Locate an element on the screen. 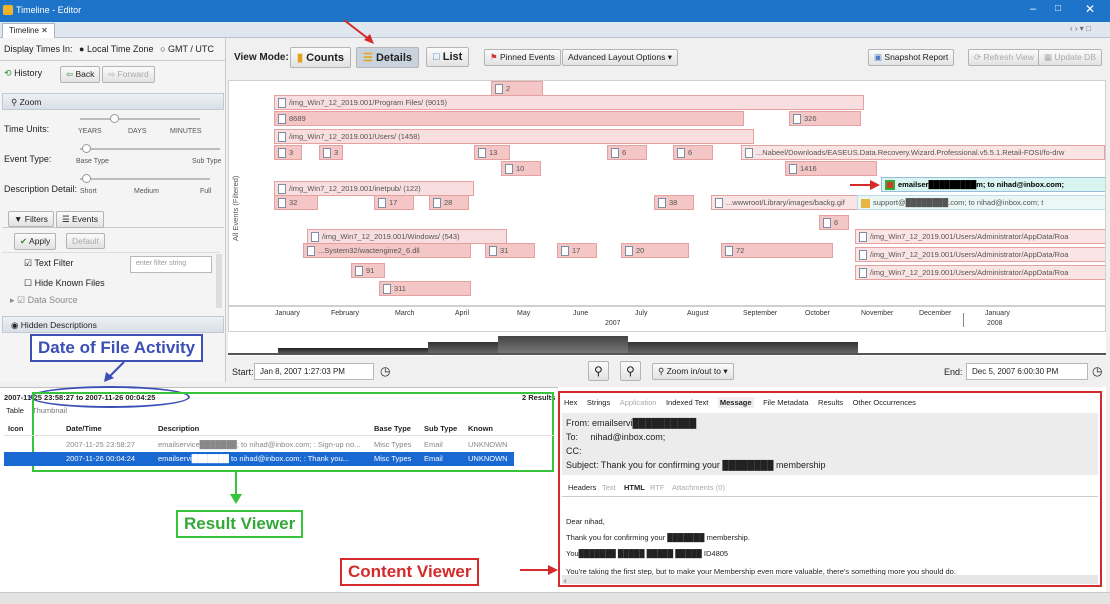  event-box: 1416 is located at coordinates (831, 168).